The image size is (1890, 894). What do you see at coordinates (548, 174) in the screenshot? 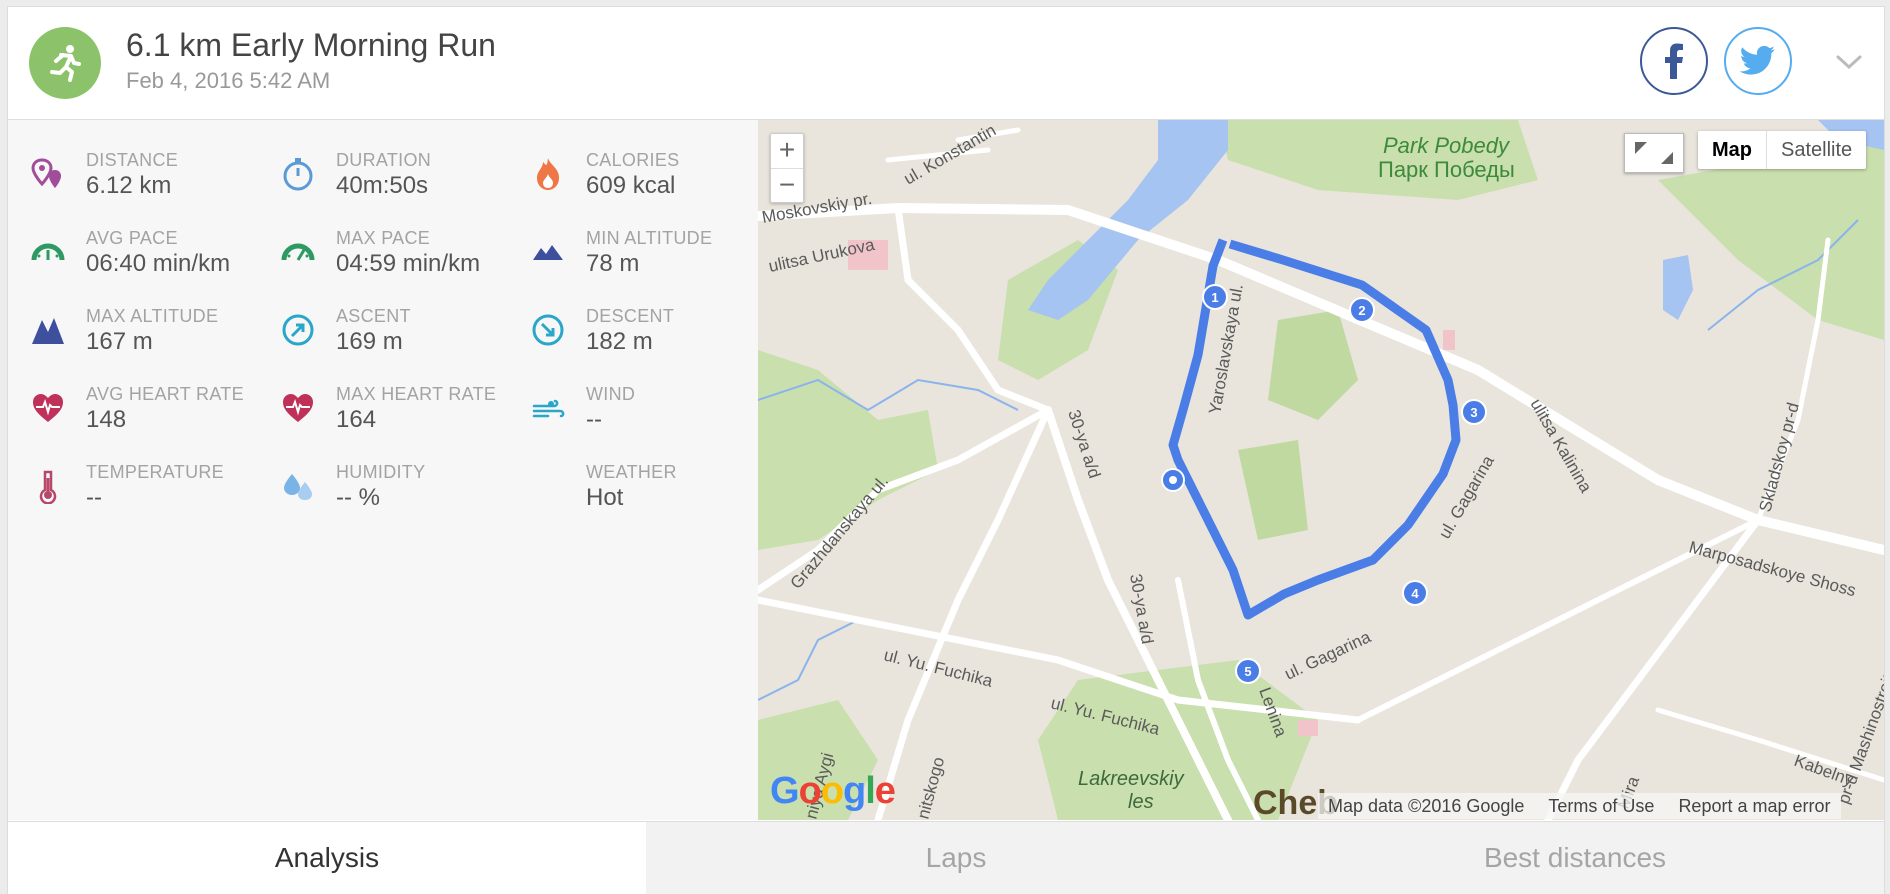
I see `flame-icon` at bounding box center [548, 174].